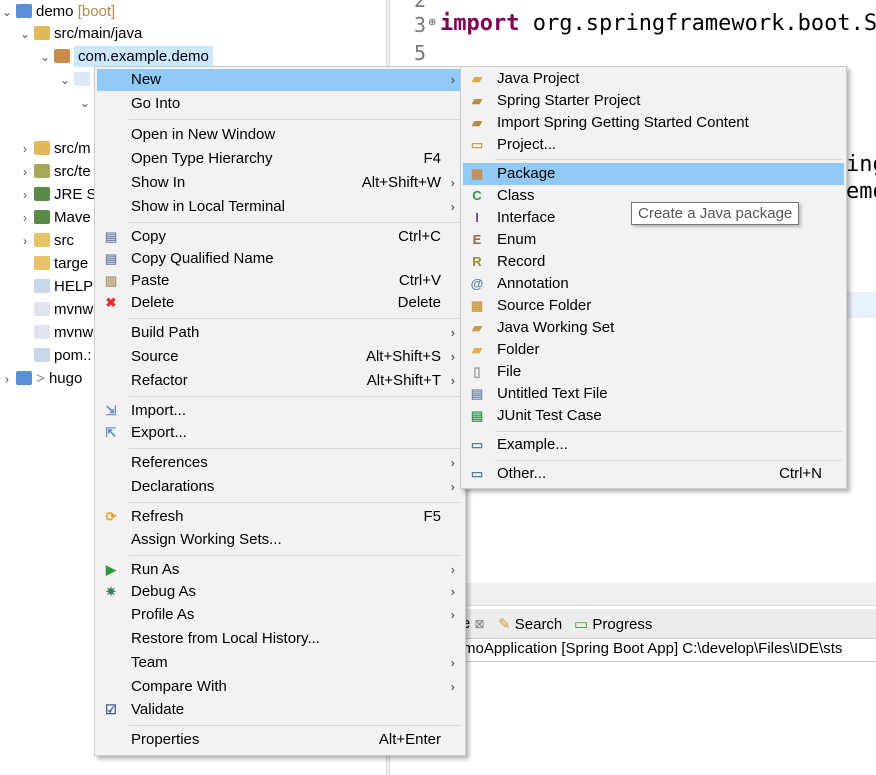 This screenshot has width=876, height=775. I want to click on menu-item-record: R Record, so click(653, 262).